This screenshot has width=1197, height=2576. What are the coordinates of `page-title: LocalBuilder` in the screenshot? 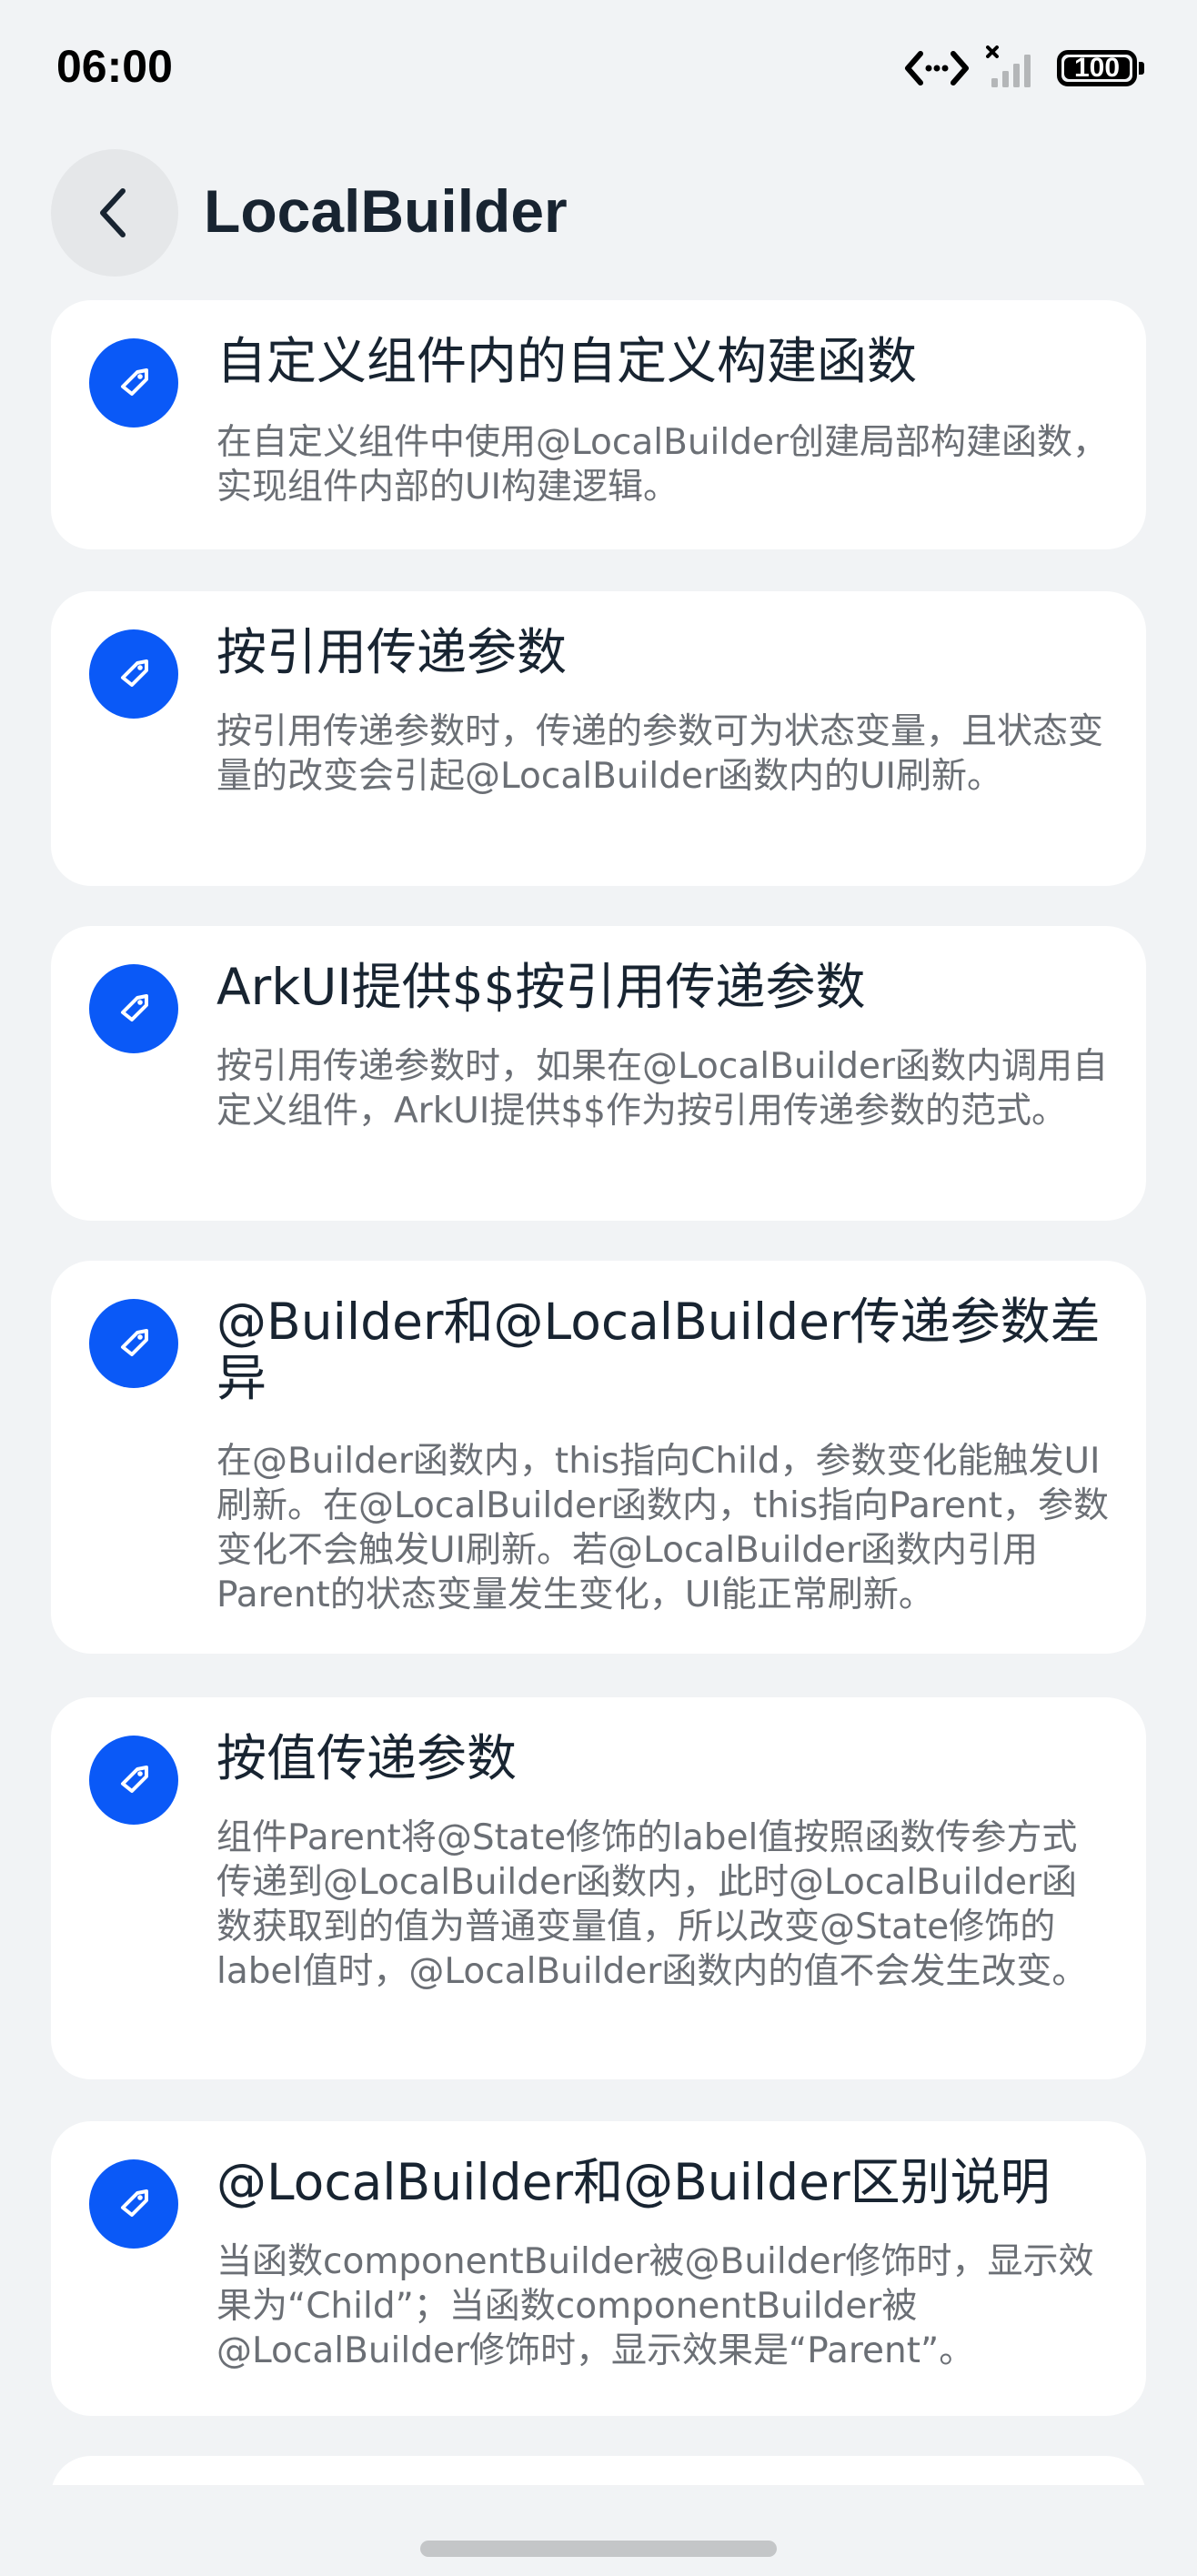 It's located at (386, 211).